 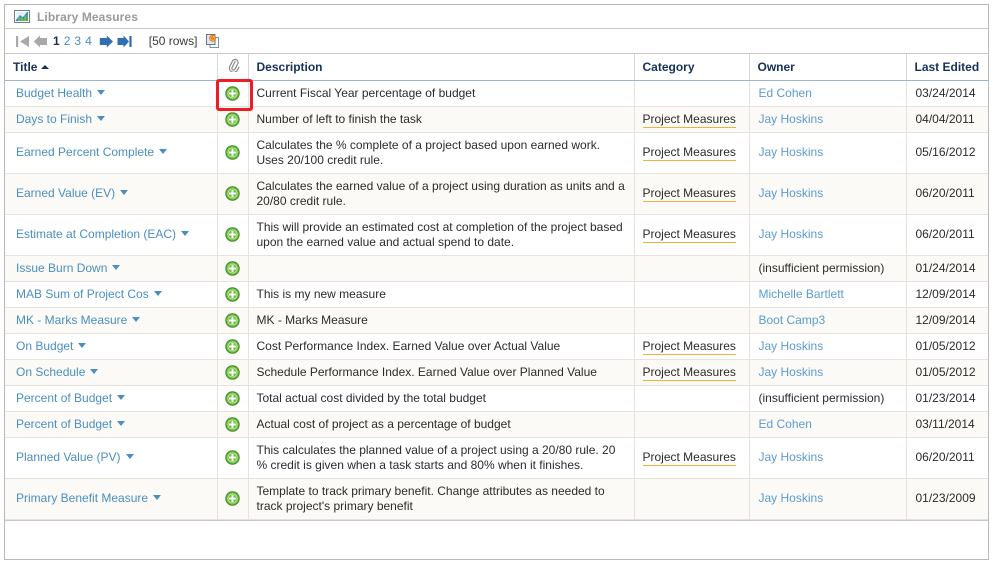 I want to click on cell-title: Estimate at Completion (EAC), so click(x=111, y=235).